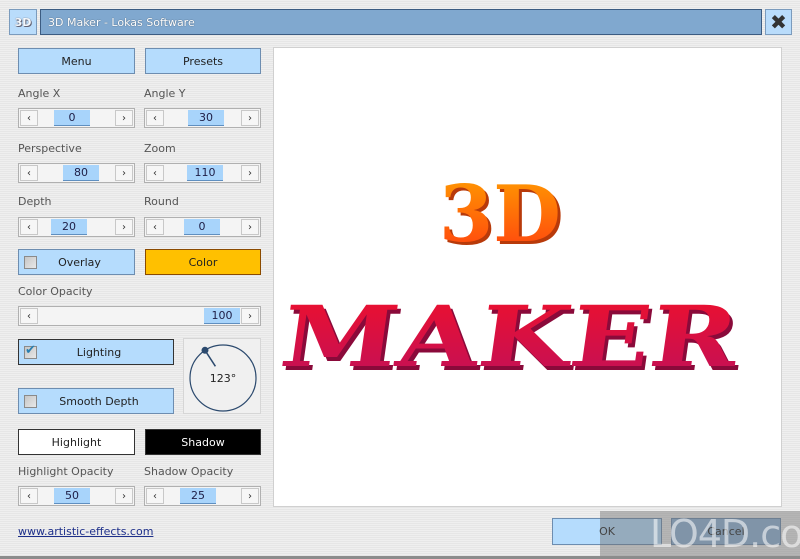  I want to click on highlight-opacity-decrease-button: ‹, so click(29, 496).